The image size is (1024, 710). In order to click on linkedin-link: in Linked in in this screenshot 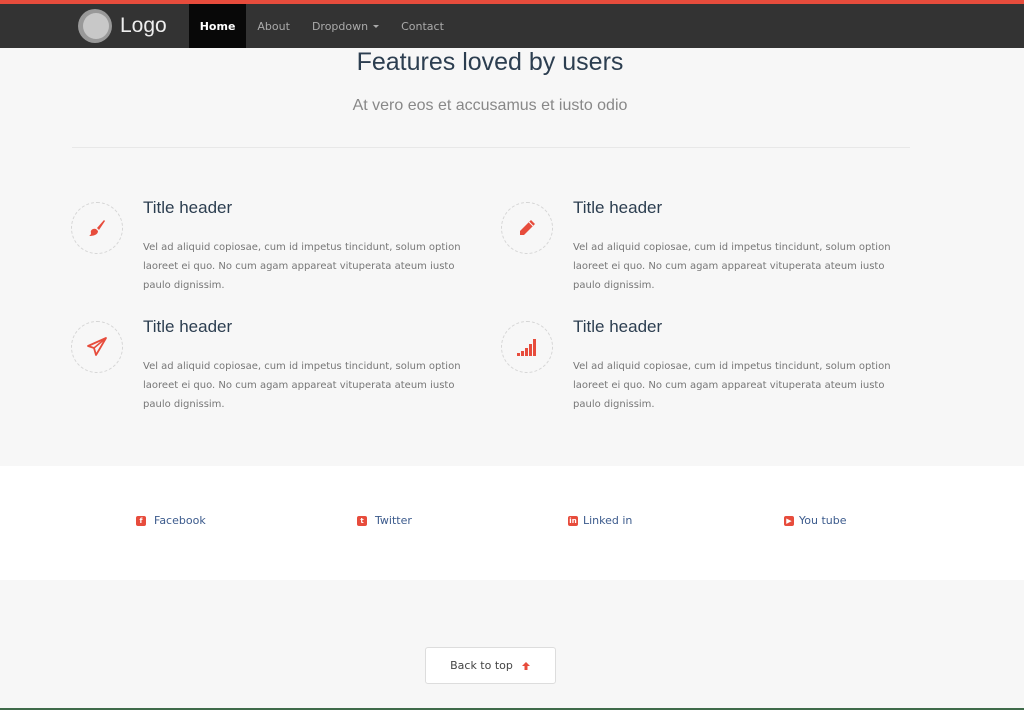, I will do `click(600, 520)`.